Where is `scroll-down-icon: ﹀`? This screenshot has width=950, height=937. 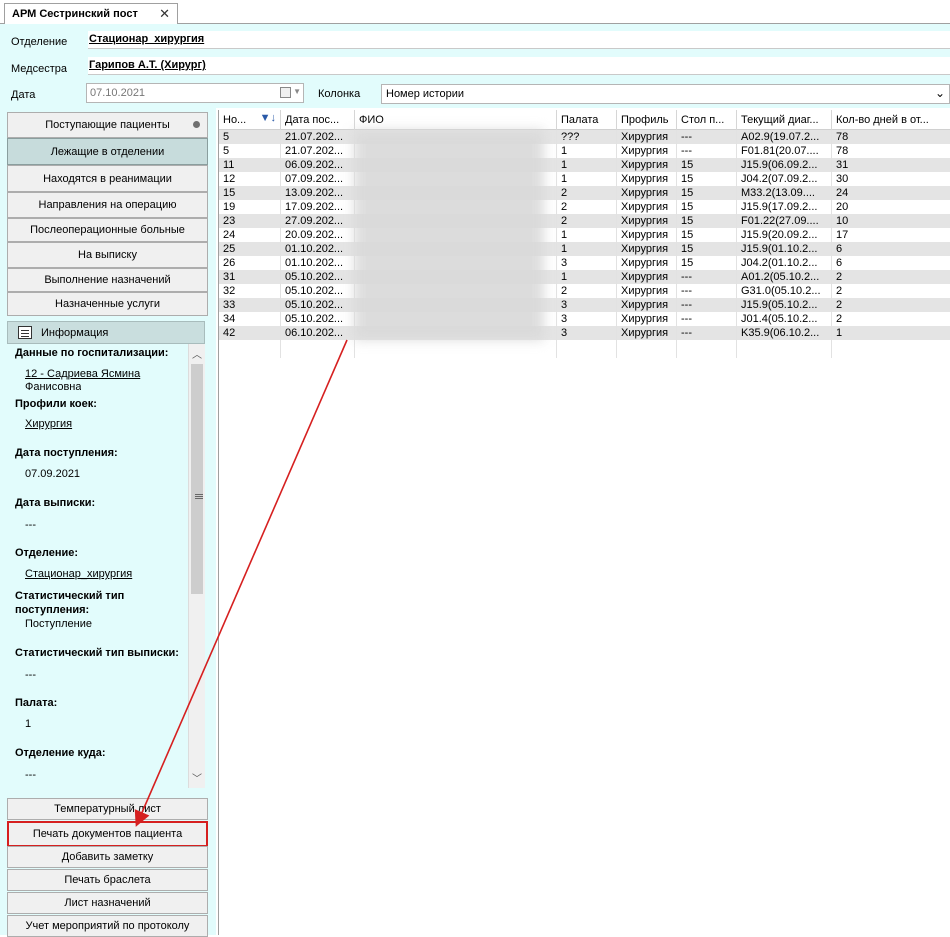
scroll-down-icon: ﹀ is located at coordinates (197, 778).